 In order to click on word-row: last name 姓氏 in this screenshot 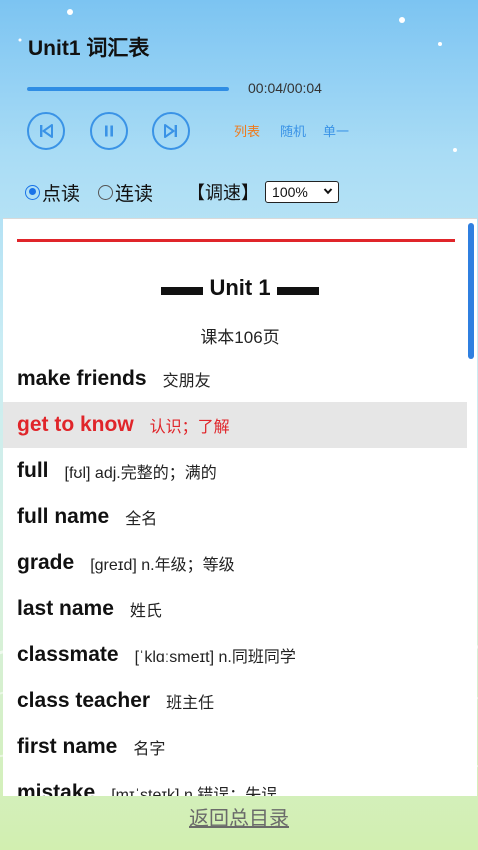, I will do `click(235, 609)`.